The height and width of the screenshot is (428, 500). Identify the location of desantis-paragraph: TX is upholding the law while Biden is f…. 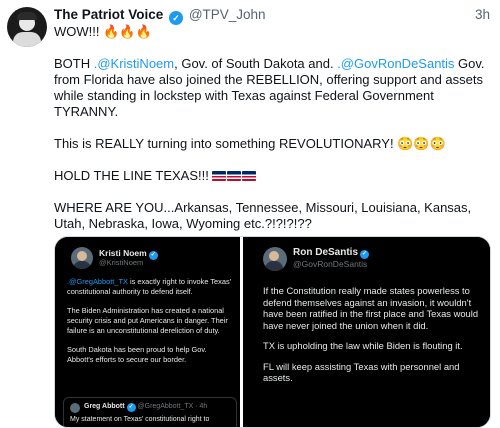
(363, 345).